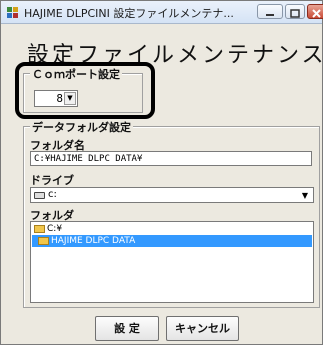  Describe the element at coordinates (52, 194) in the screenshot. I see `drive-value: c:` at that location.